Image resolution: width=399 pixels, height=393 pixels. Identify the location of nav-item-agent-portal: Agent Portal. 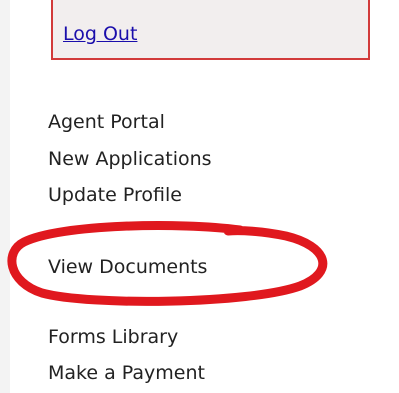
(106, 122).